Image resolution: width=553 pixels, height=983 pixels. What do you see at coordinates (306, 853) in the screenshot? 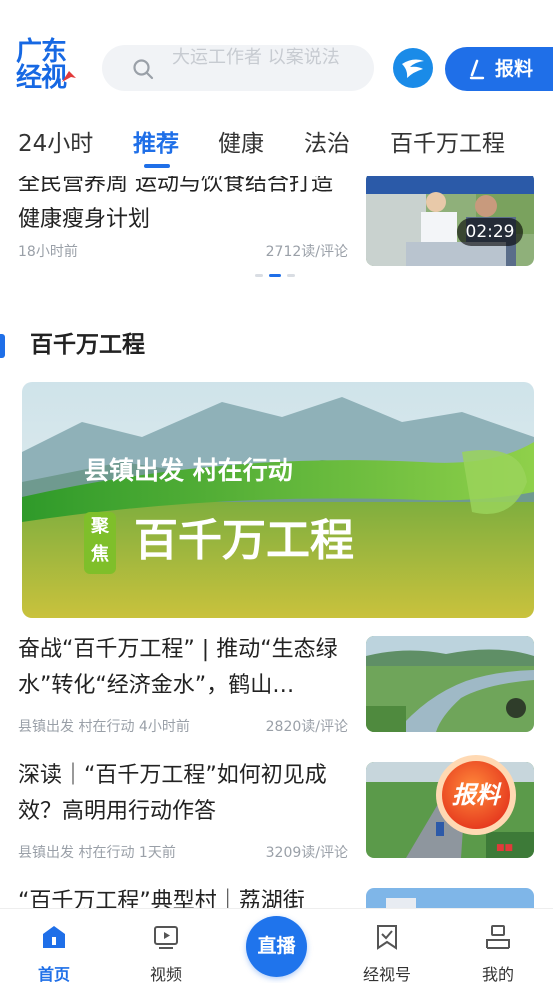
I see `article-reads: 3209读/评论` at bounding box center [306, 853].